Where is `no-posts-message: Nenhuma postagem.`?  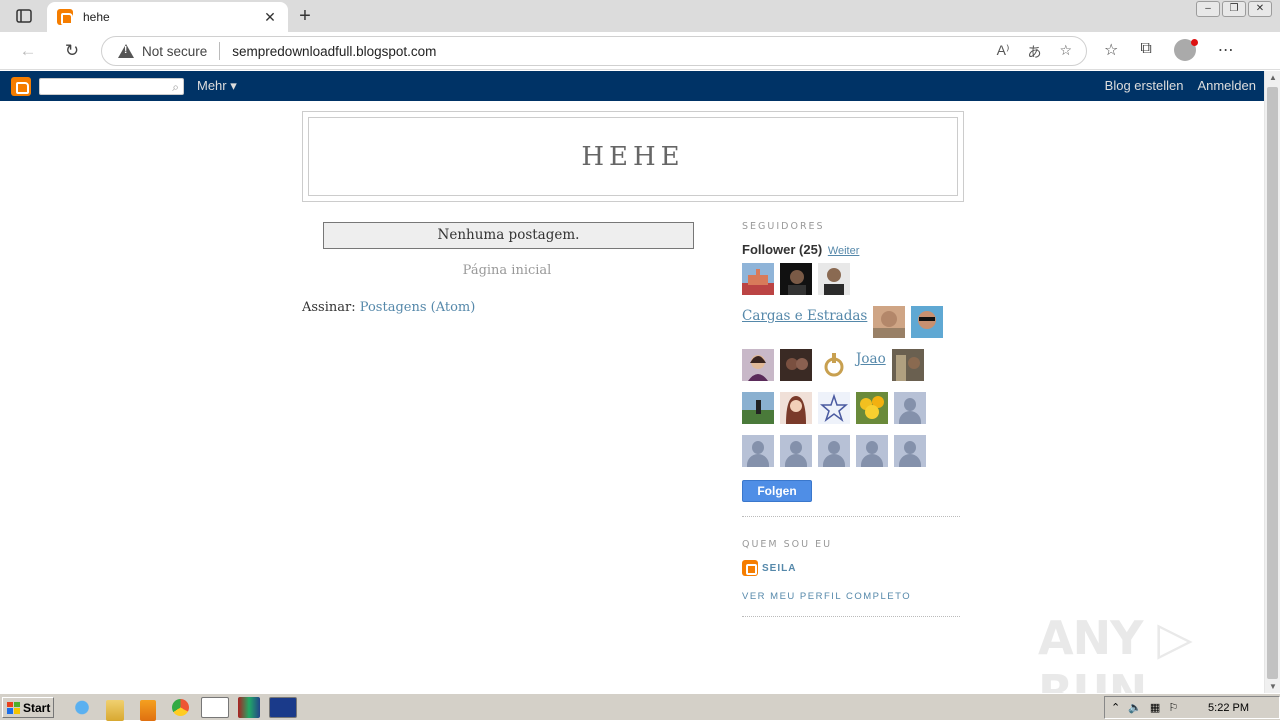
no-posts-message: Nenhuma postagem. is located at coordinates (508, 235).